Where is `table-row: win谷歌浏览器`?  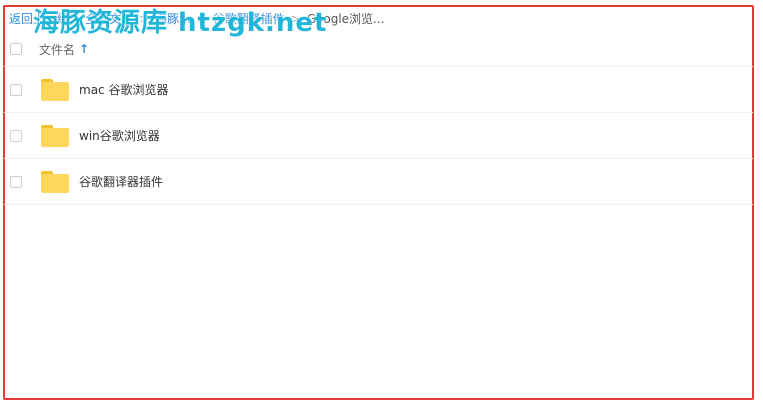
table-row: win谷歌浏览器 is located at coordinates (378, 136).